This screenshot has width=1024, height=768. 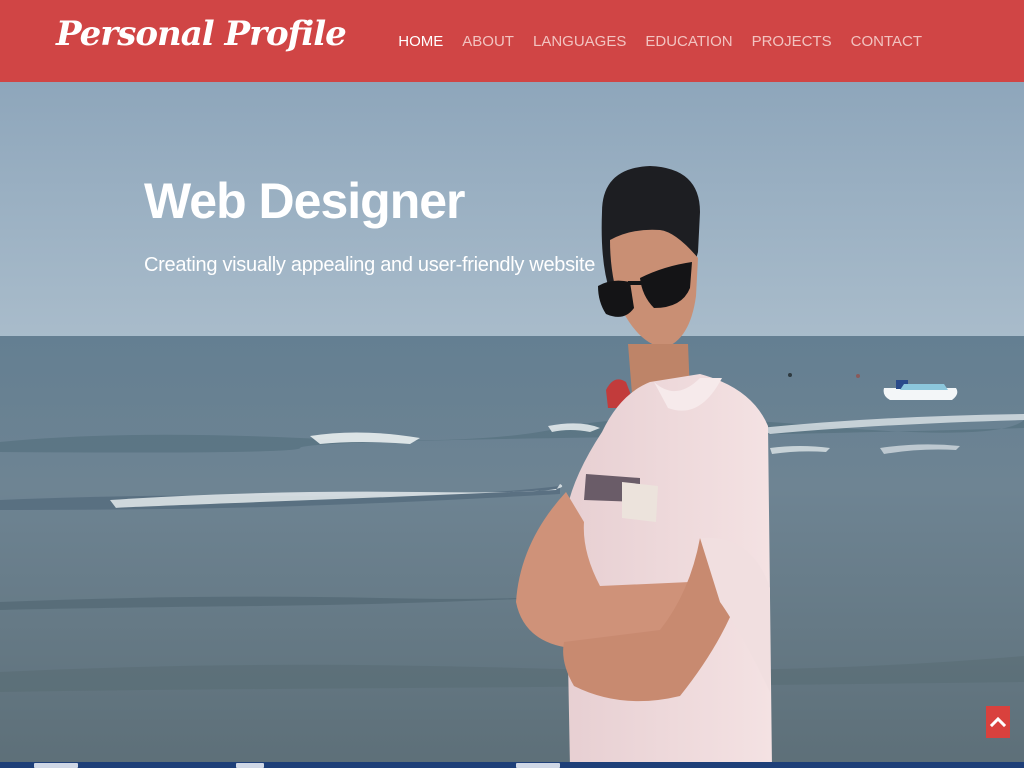 What do you see at coordinates (512, 765) in the screenshot?
I see `taskbar` at bounding box center [512, 765].